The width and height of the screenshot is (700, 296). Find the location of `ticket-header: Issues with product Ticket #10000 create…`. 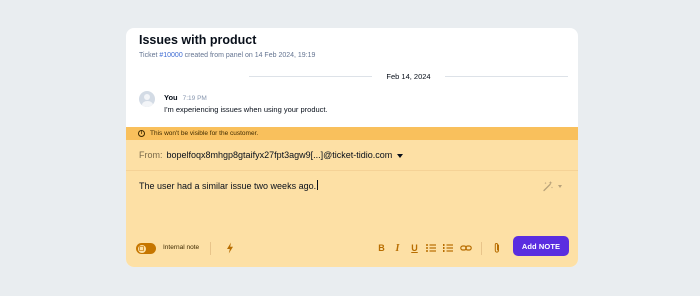

ticket-header: Issues with product Ticket #10000 create… is located at coordinates (352, 45).